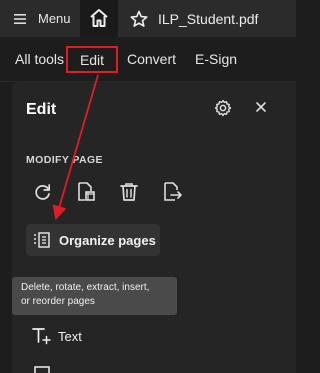 Image resolution: width=320 pixels, height=373 pixels. Describe the element at coordinates (42, 240) in the screenshot. I see `organize-pages-icon` at that location.